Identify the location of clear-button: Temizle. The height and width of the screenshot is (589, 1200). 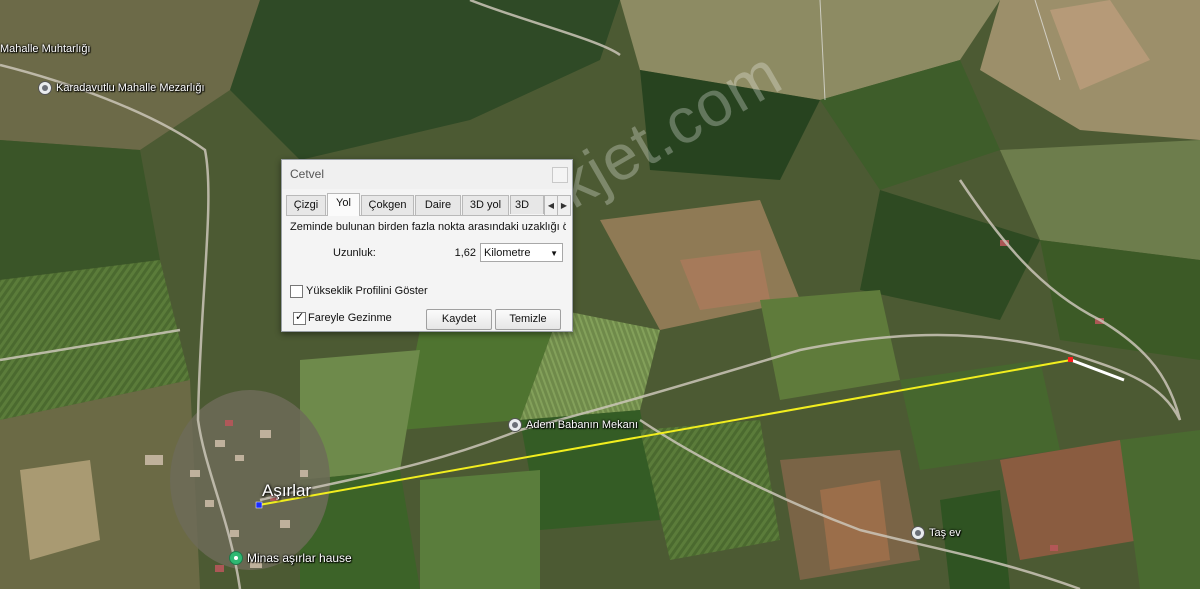
(528, 319).